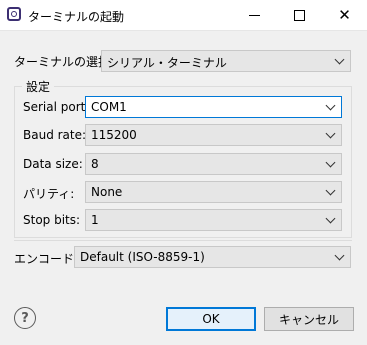 The image size is (367, 345). I want to click on close-button: ✕, so click(344, 15).